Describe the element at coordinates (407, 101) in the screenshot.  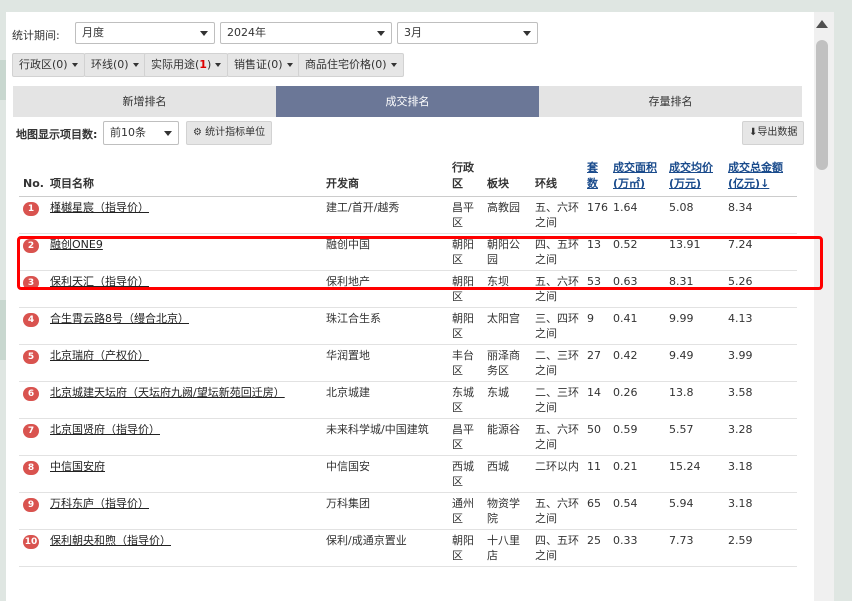
I see `tab-deal-ranking: 成交排名` at that location.